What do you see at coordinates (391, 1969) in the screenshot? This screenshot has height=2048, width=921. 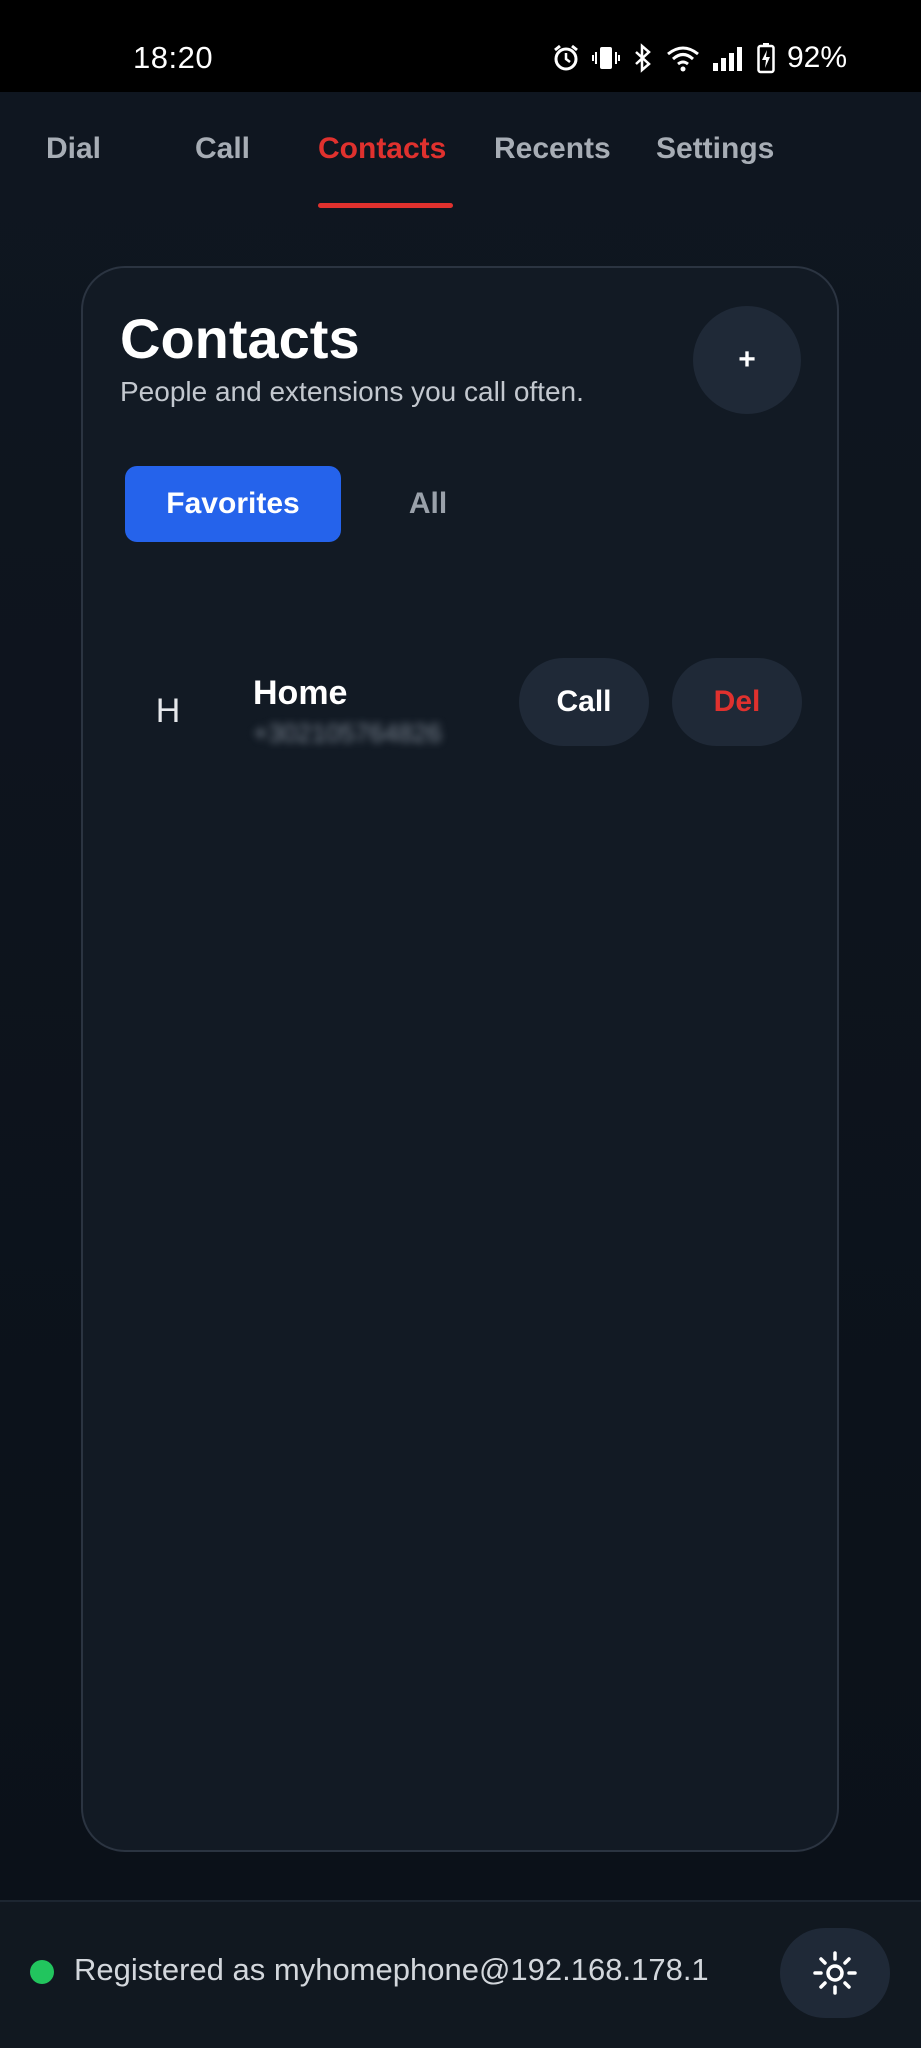 I see `registration-status: Registered as myhomephone@192.168.178.1` at bounding box center [391, 1969].